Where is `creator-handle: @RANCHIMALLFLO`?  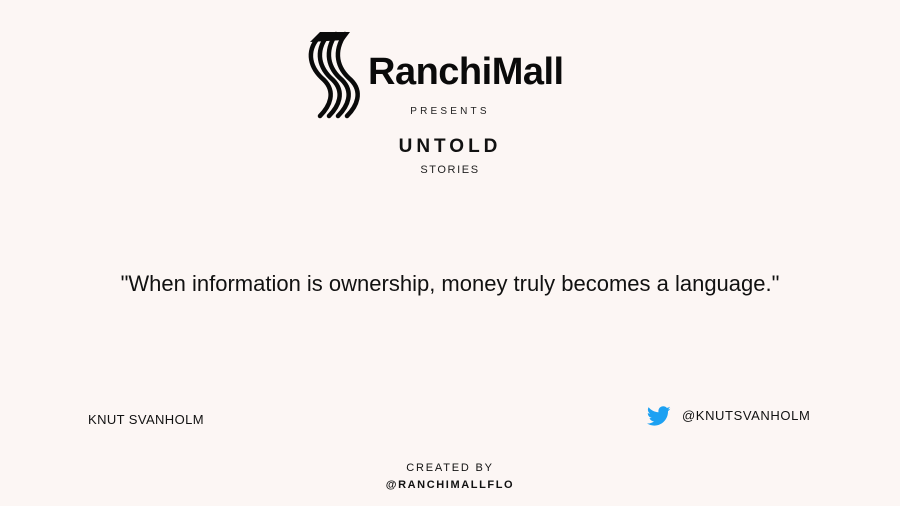
creator-handle: @RANCHIMALLFLO is located at coordinates (450, 485).